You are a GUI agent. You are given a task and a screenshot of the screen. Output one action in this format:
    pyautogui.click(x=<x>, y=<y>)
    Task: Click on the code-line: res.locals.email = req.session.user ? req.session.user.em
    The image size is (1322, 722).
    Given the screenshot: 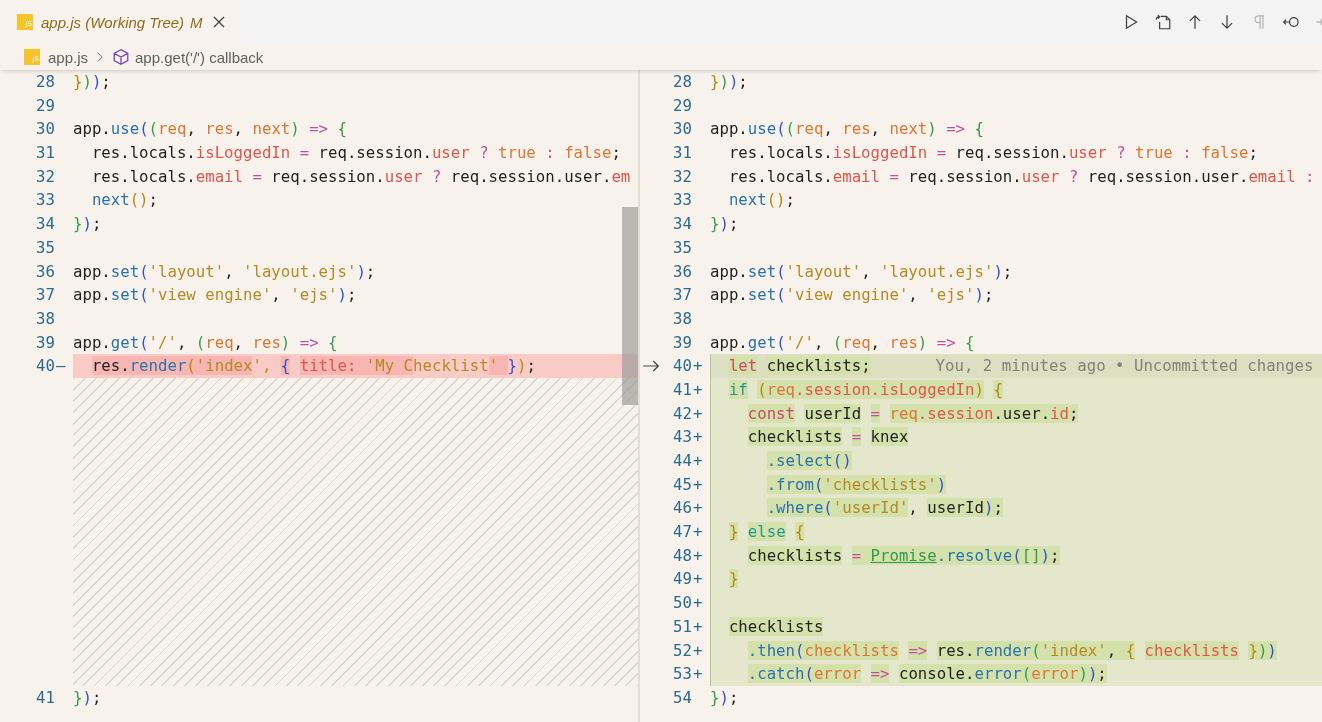 What is the action you would take?
    pyautogui.click(x=360, y=176)
    